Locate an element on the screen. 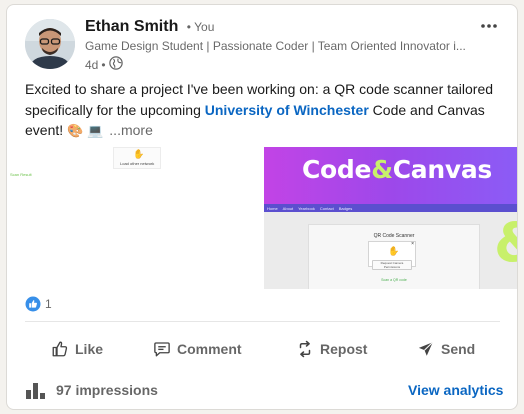  thumbs-up-reaction-icon is located at coordinates (33, 304).